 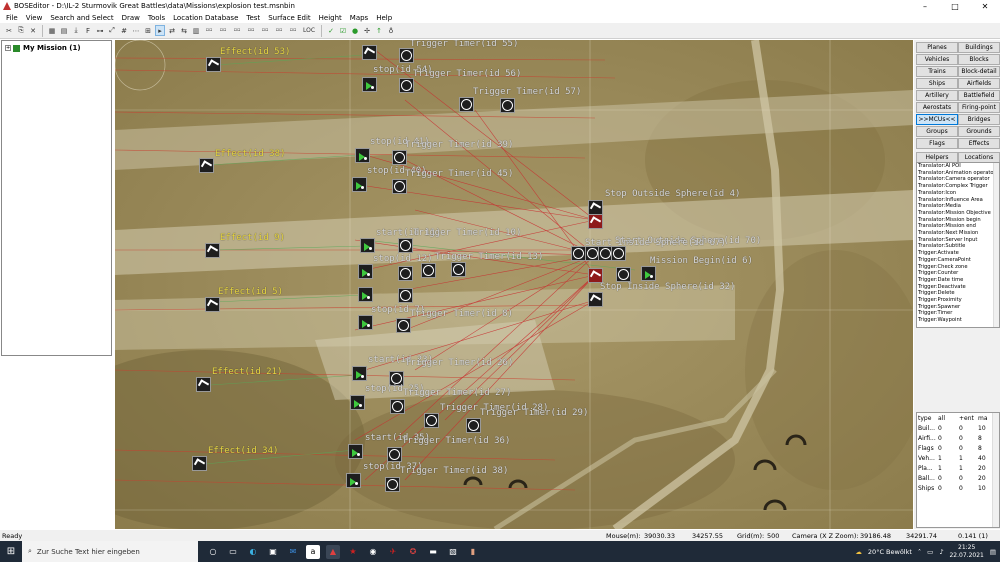 I want to click on stop-sphere-icon, so click(x=595, y=299).